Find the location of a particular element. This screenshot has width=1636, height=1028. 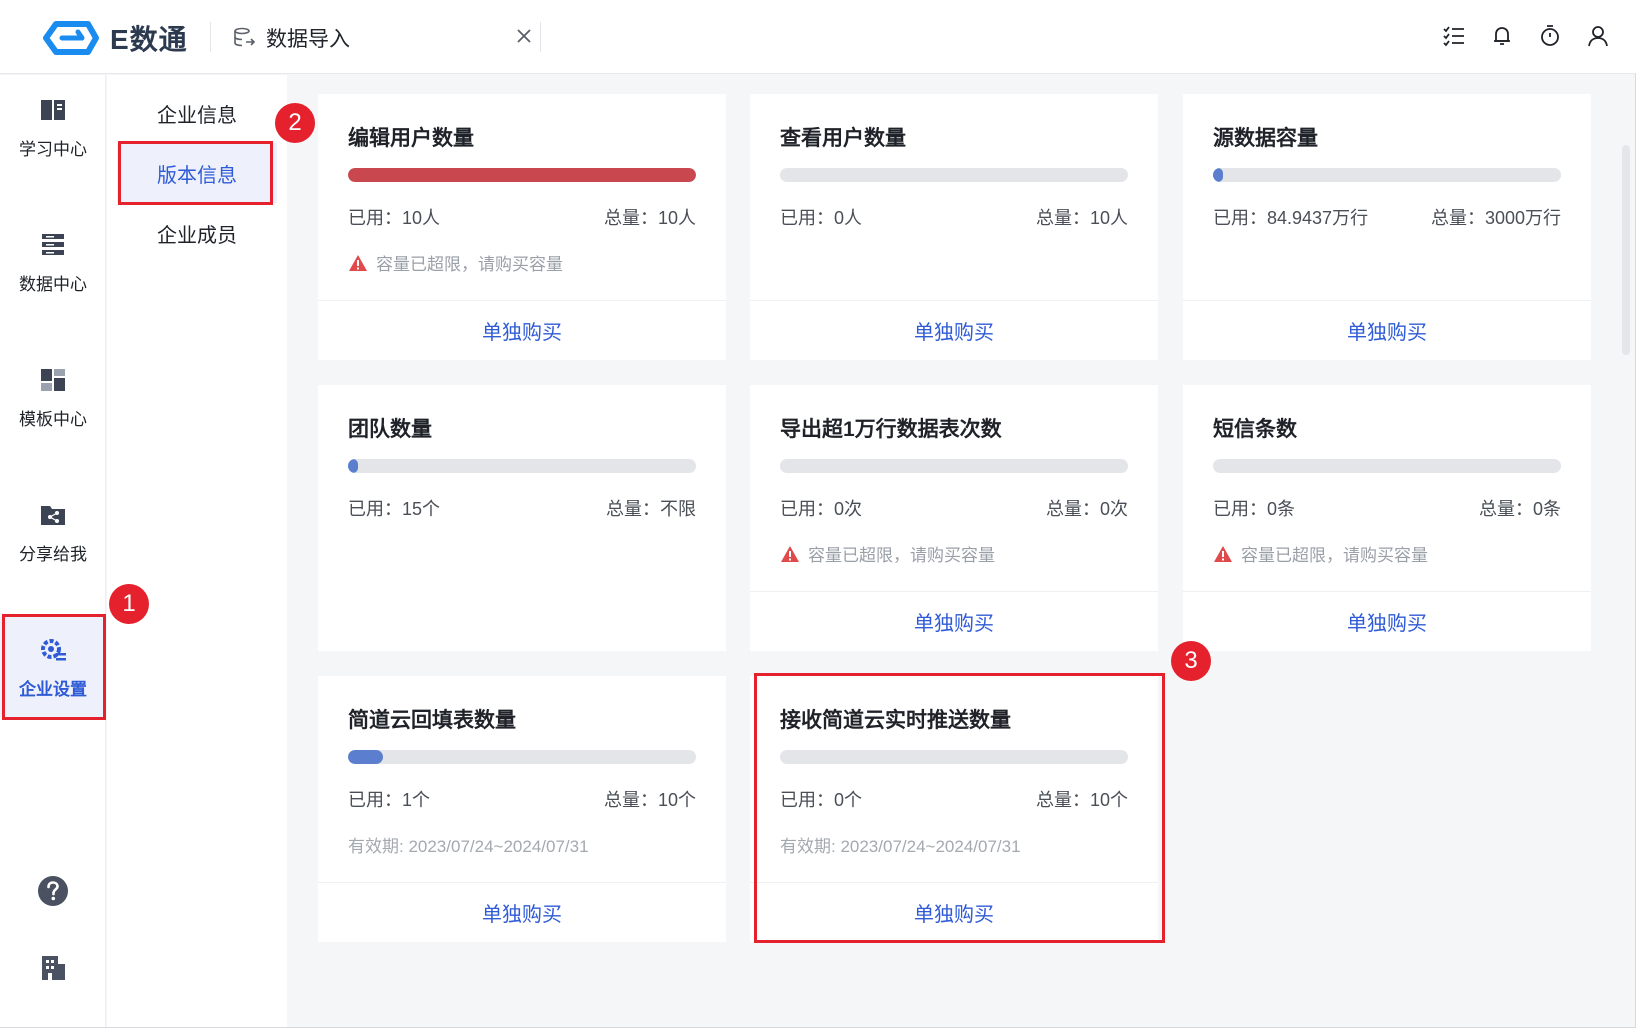

used-amount: 已用：84.9437万行 is located at coordinates (1291, 218).